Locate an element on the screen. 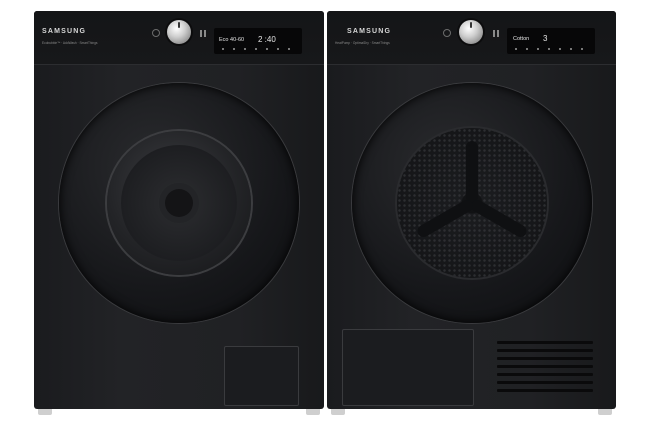  washer-door-glass is located at coordinates (179, 203).